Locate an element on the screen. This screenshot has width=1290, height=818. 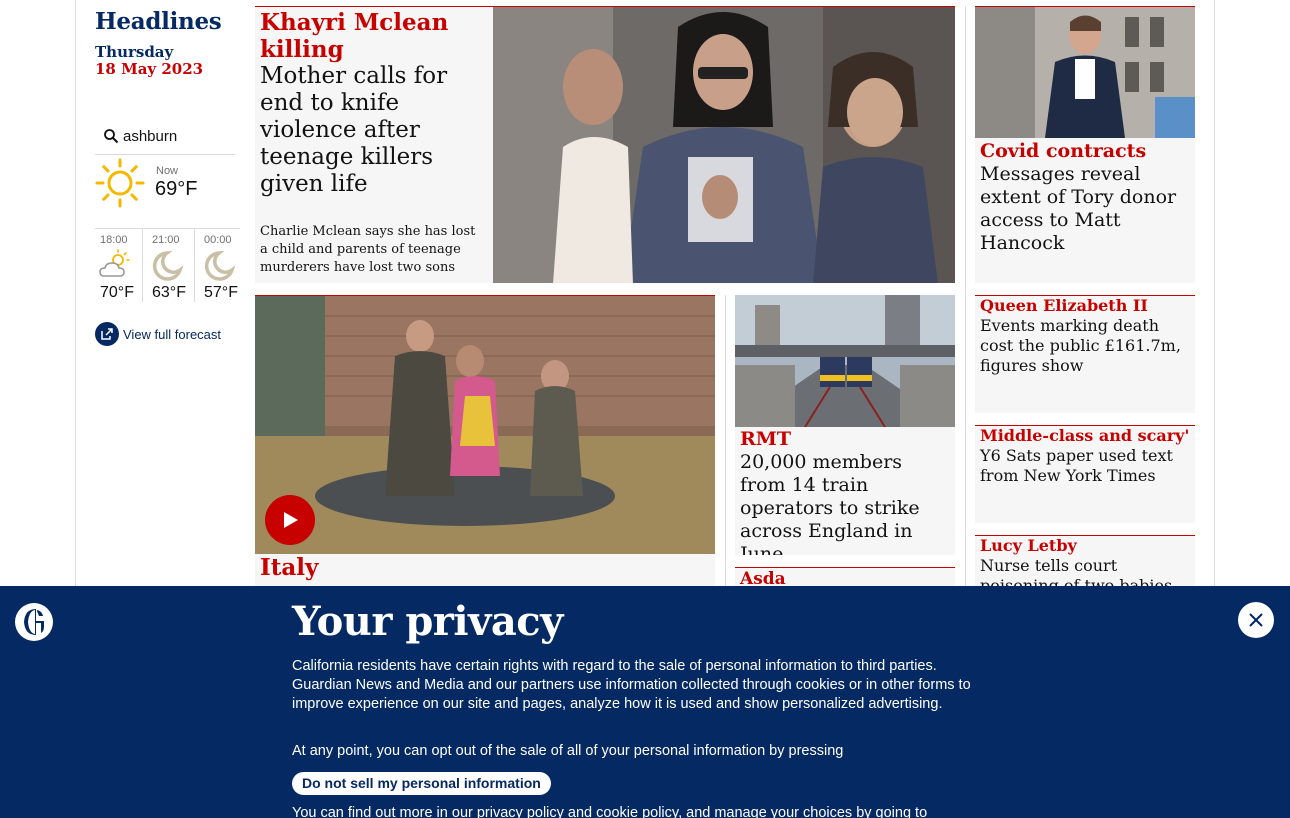
do-not-sell-button: Do not sell my personal information is located at coordinates (421, 783).